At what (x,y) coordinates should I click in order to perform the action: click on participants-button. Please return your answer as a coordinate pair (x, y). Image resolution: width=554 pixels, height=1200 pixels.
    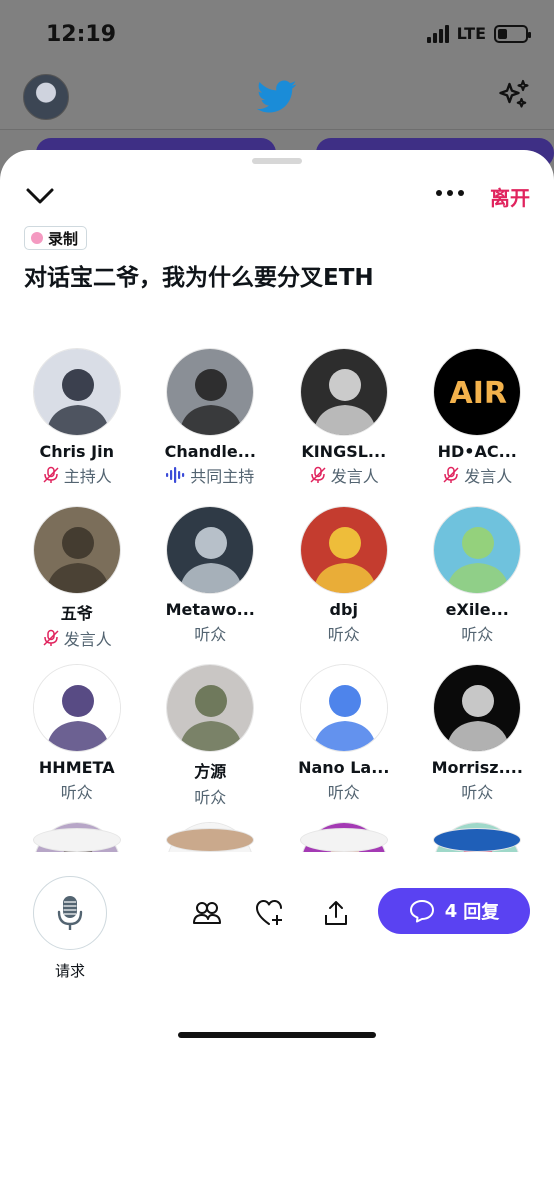
    Looking at the image, I should click on (207, 913).